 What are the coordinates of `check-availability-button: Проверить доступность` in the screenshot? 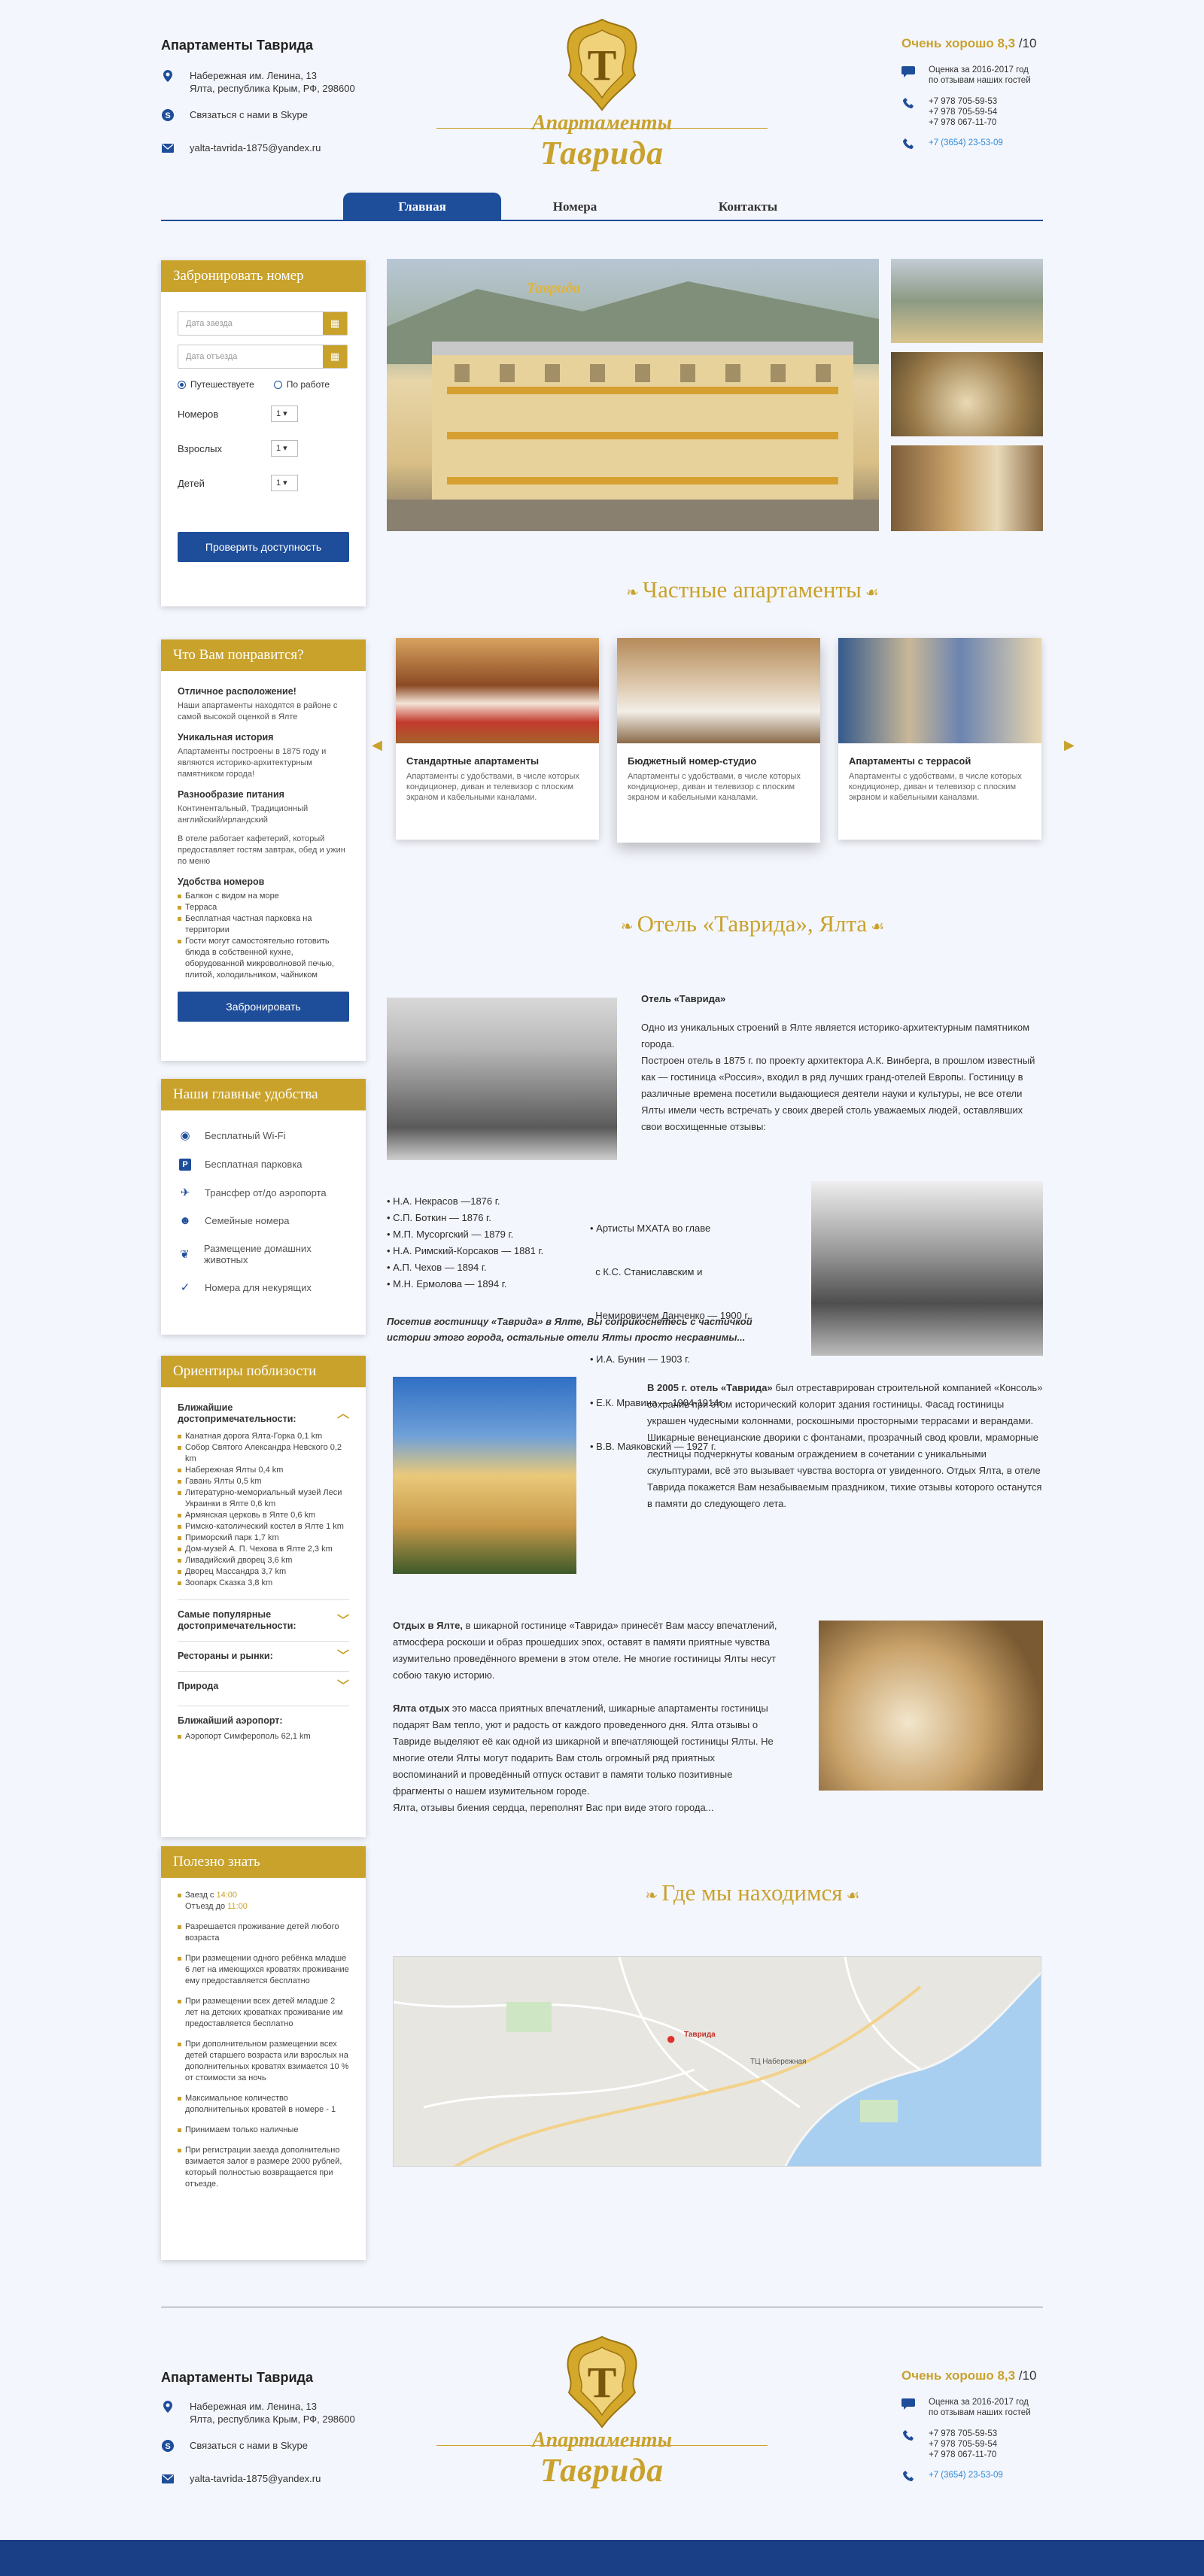 It's located at (263, 547).